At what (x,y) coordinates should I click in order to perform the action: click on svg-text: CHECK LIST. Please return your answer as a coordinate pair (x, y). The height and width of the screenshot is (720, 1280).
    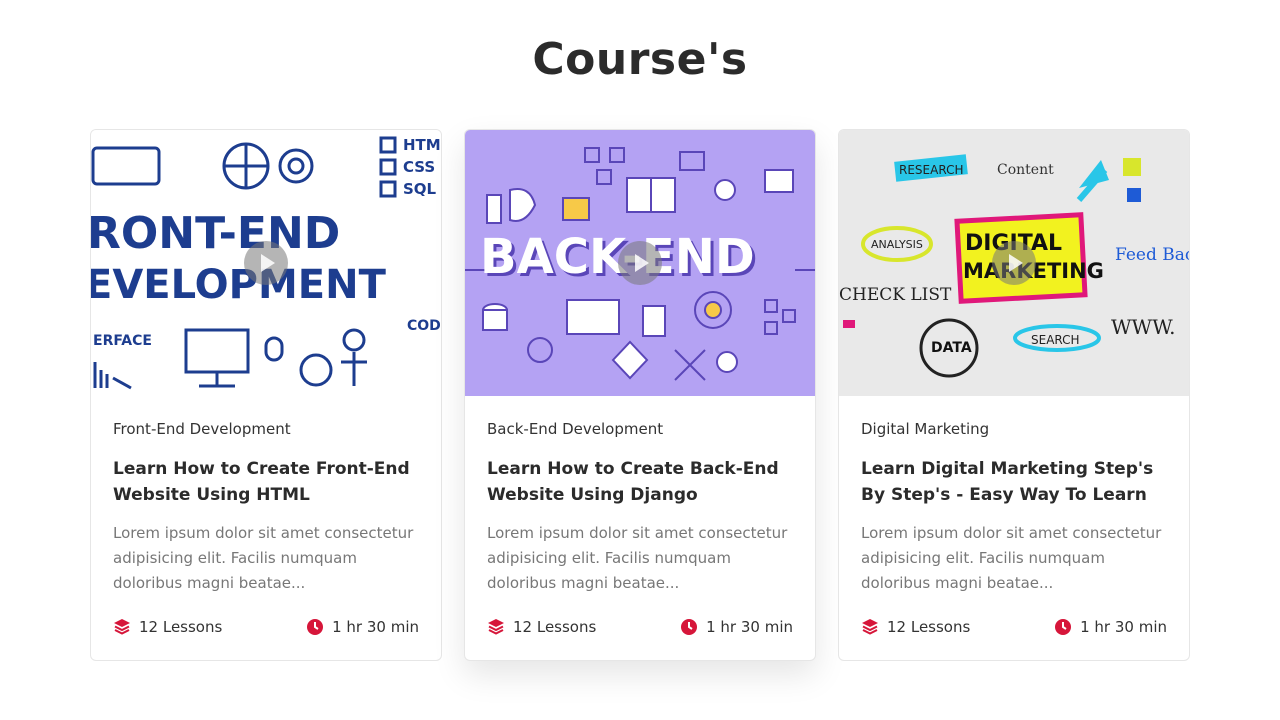
    Looking at the image, I should click on (895, 295).